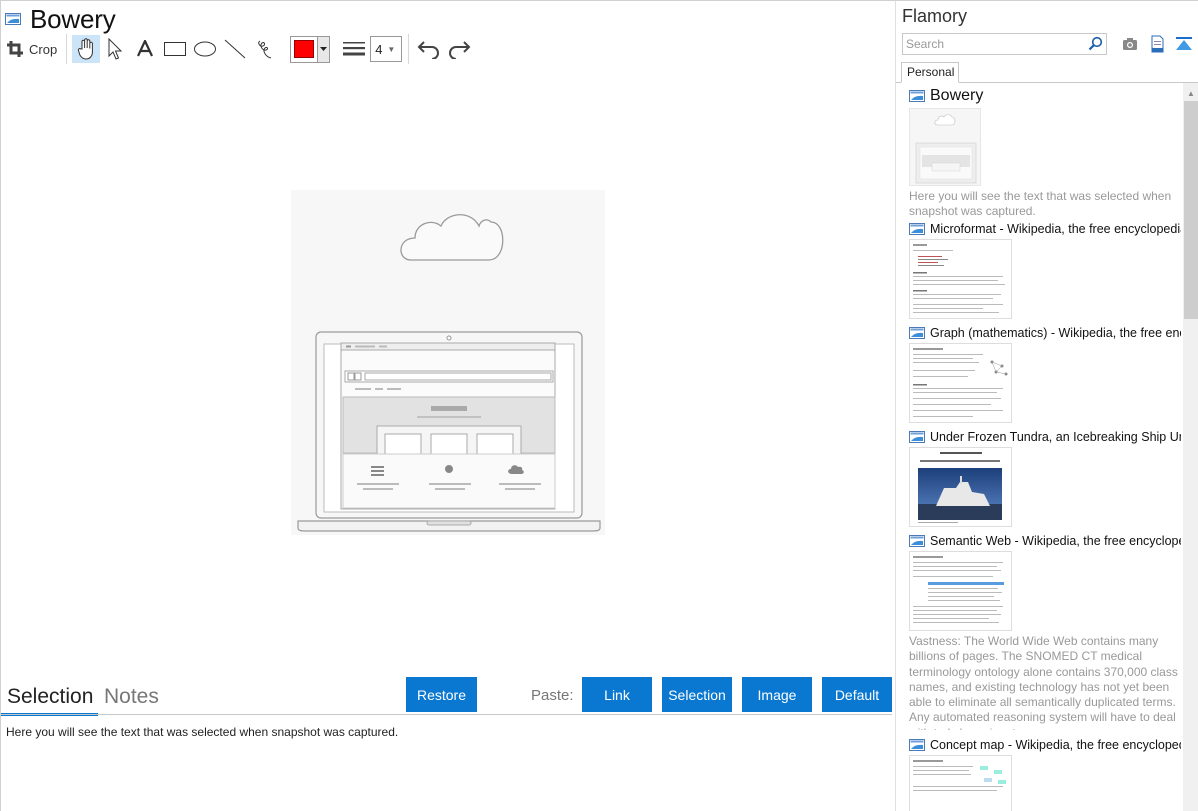 Image resolution: width=1198 pixels, height=811 pixels. Describe the element at coordinates (73, 19) in the screenshot. I see `page-title: Bowery` at that location.